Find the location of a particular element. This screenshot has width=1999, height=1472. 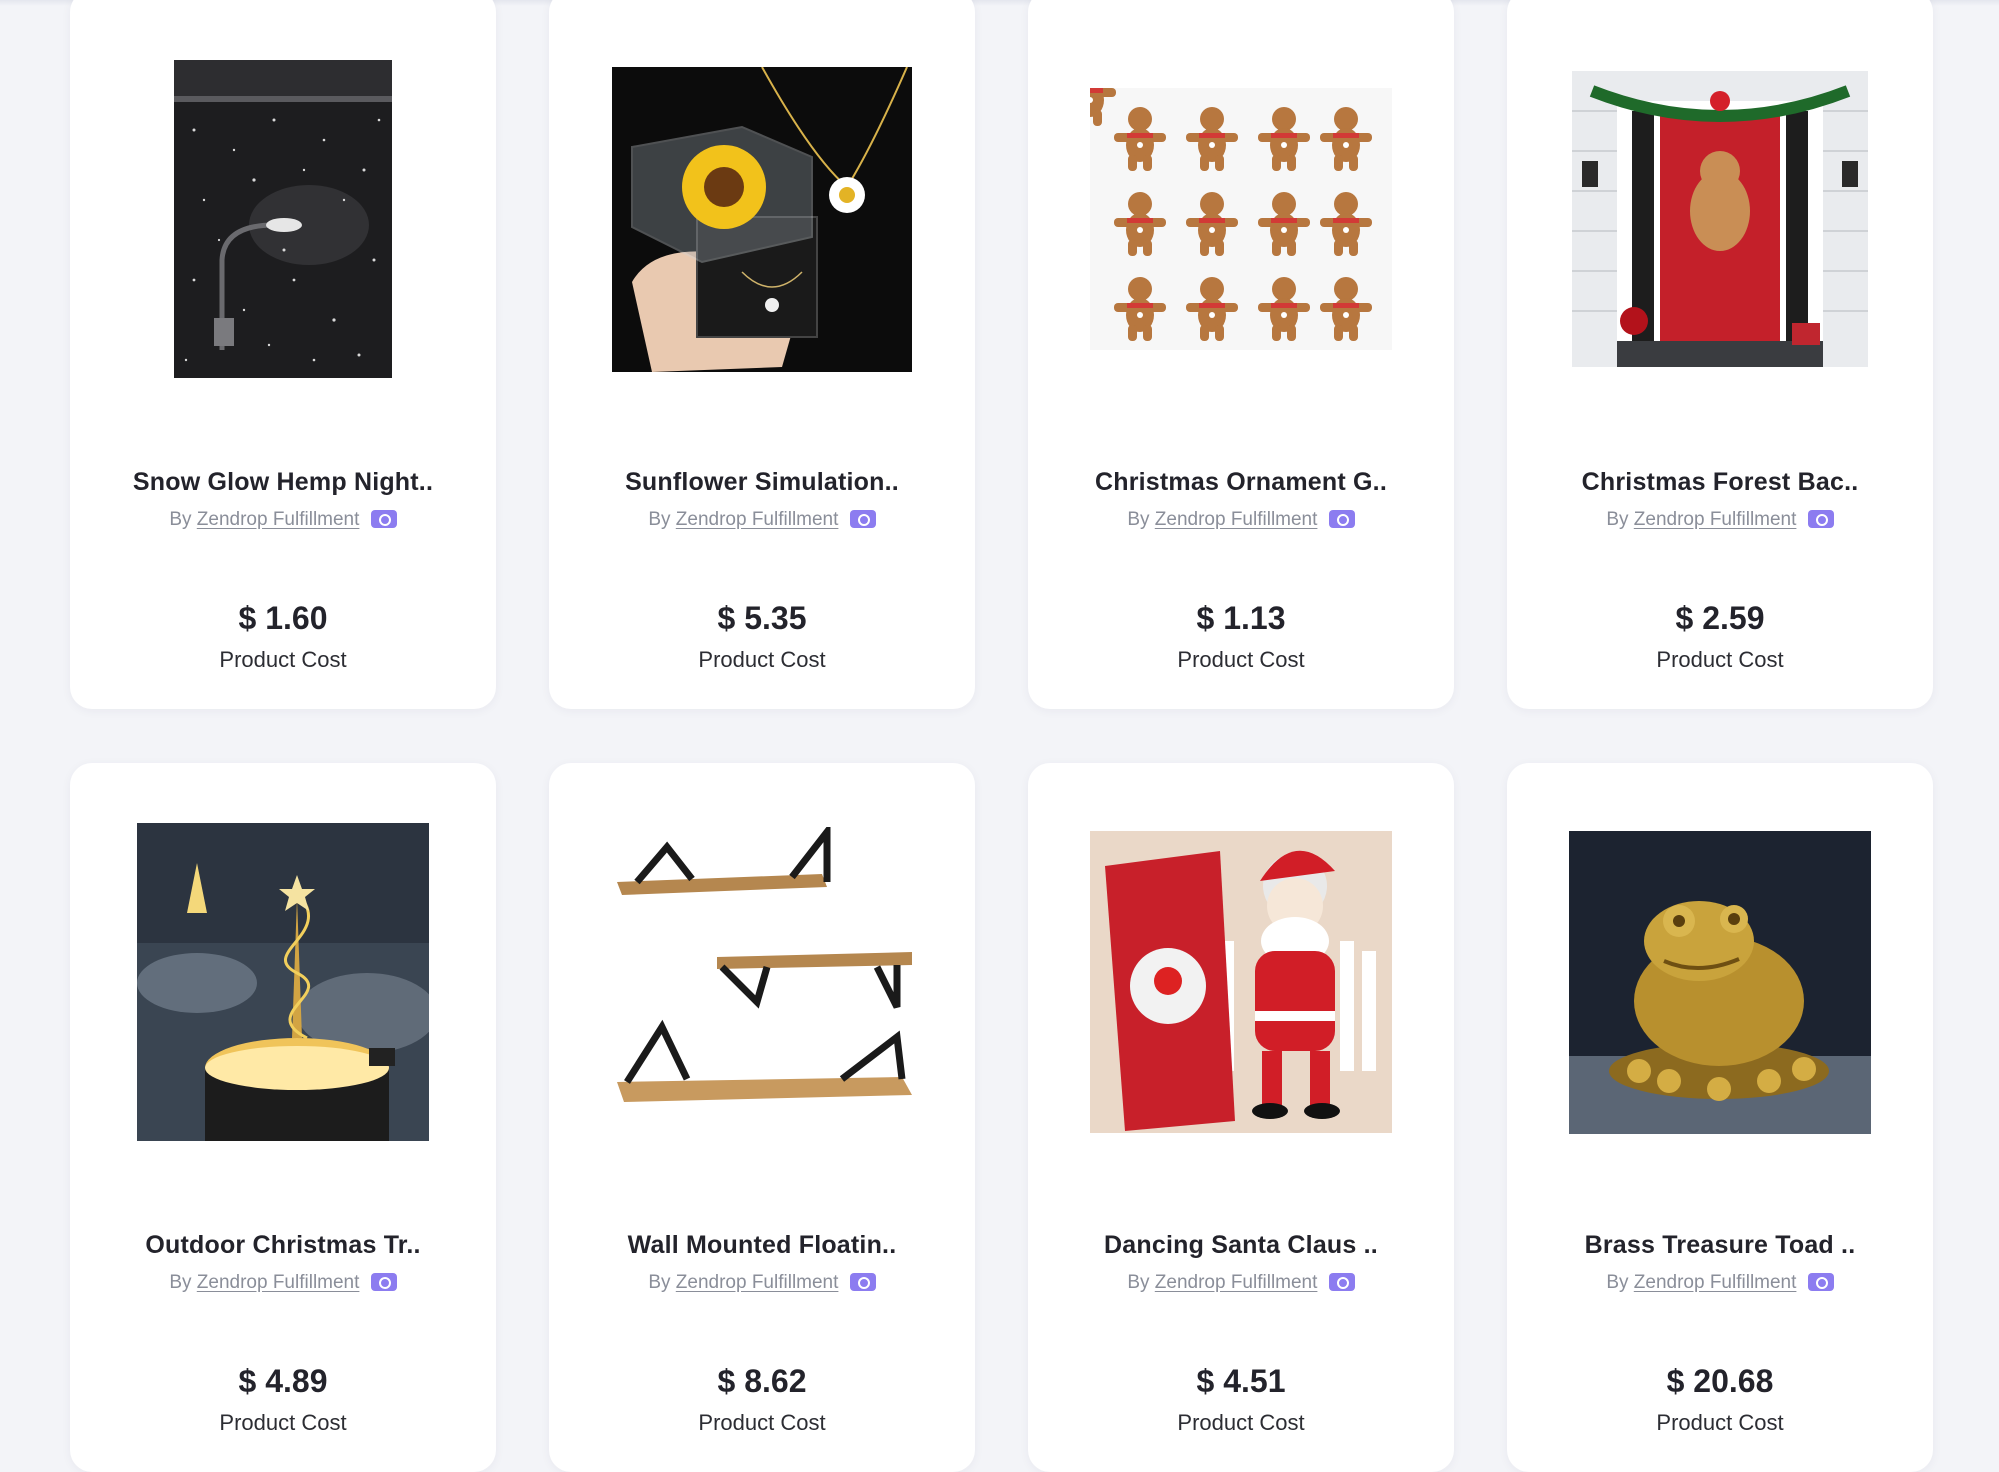

christmas-door-image is located at coordinates (1720, 219).